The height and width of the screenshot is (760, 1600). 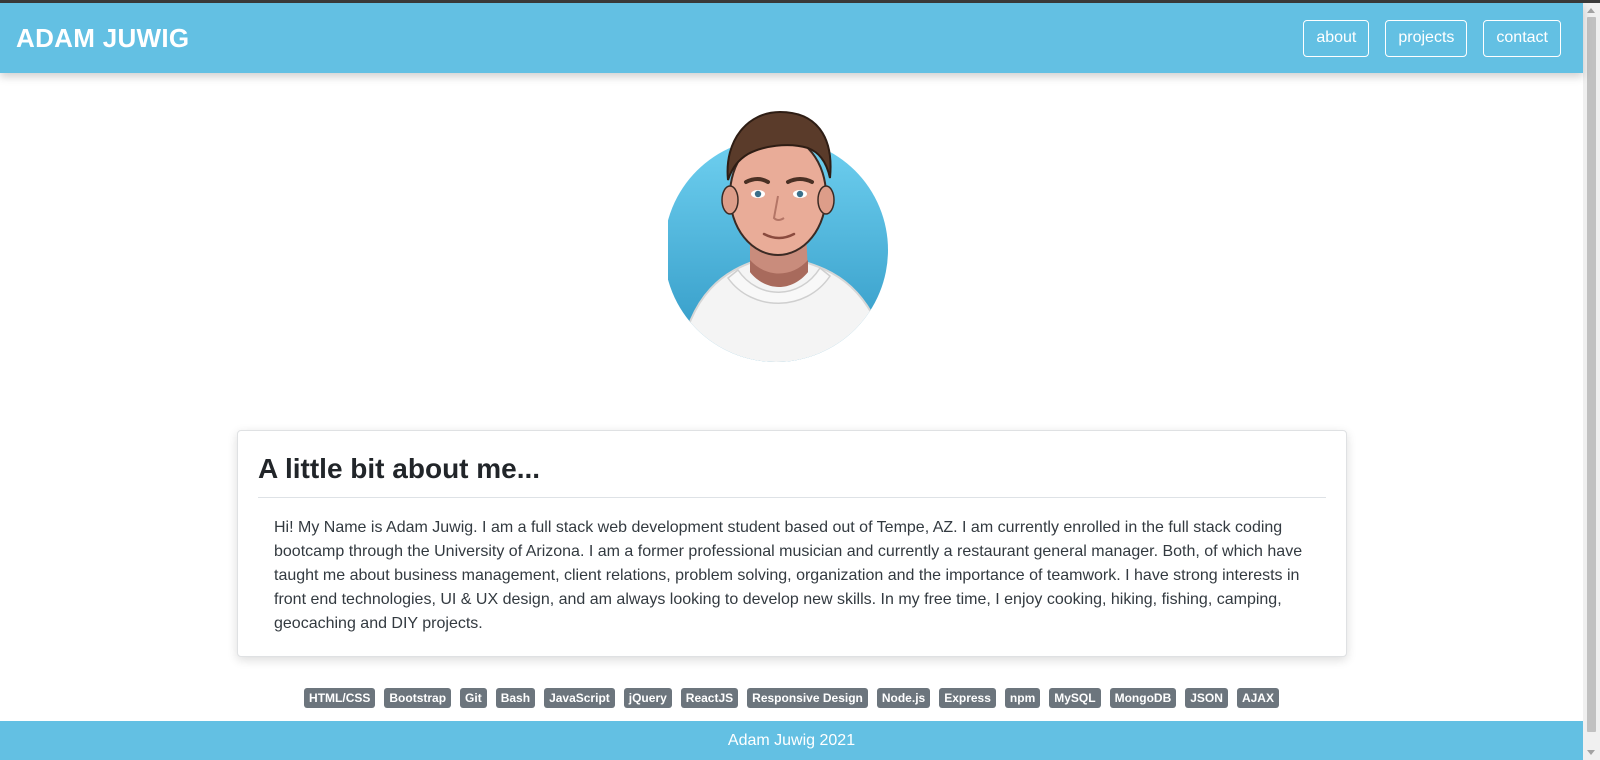 I want to click on brand-name: ADAM JUWIG, so click(x=102, y=38).